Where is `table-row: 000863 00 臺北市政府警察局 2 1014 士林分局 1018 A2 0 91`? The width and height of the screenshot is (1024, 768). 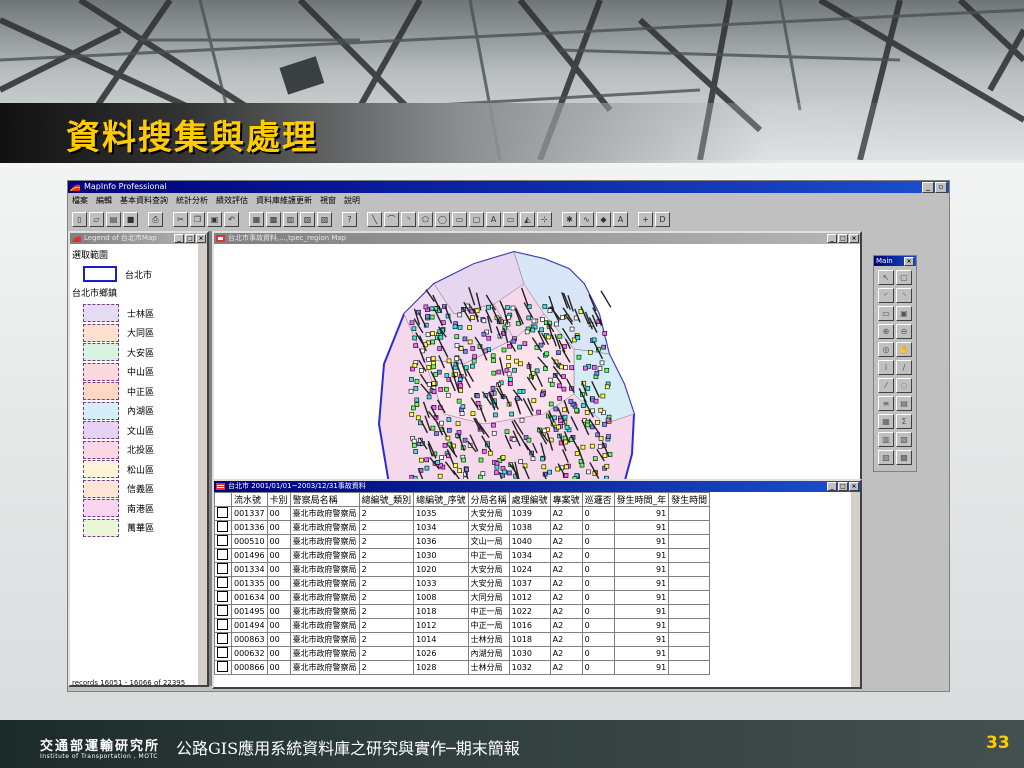 table-row: 000863 00 臺北市政府警察局 2 1014 士林分局 1018 A2 0 91 is located at coordinates (462, 639).